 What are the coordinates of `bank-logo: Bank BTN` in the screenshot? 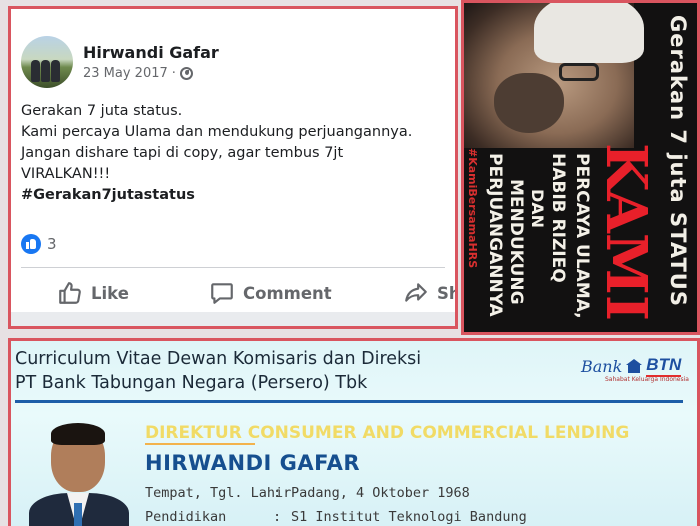 It's located at (631, 366).